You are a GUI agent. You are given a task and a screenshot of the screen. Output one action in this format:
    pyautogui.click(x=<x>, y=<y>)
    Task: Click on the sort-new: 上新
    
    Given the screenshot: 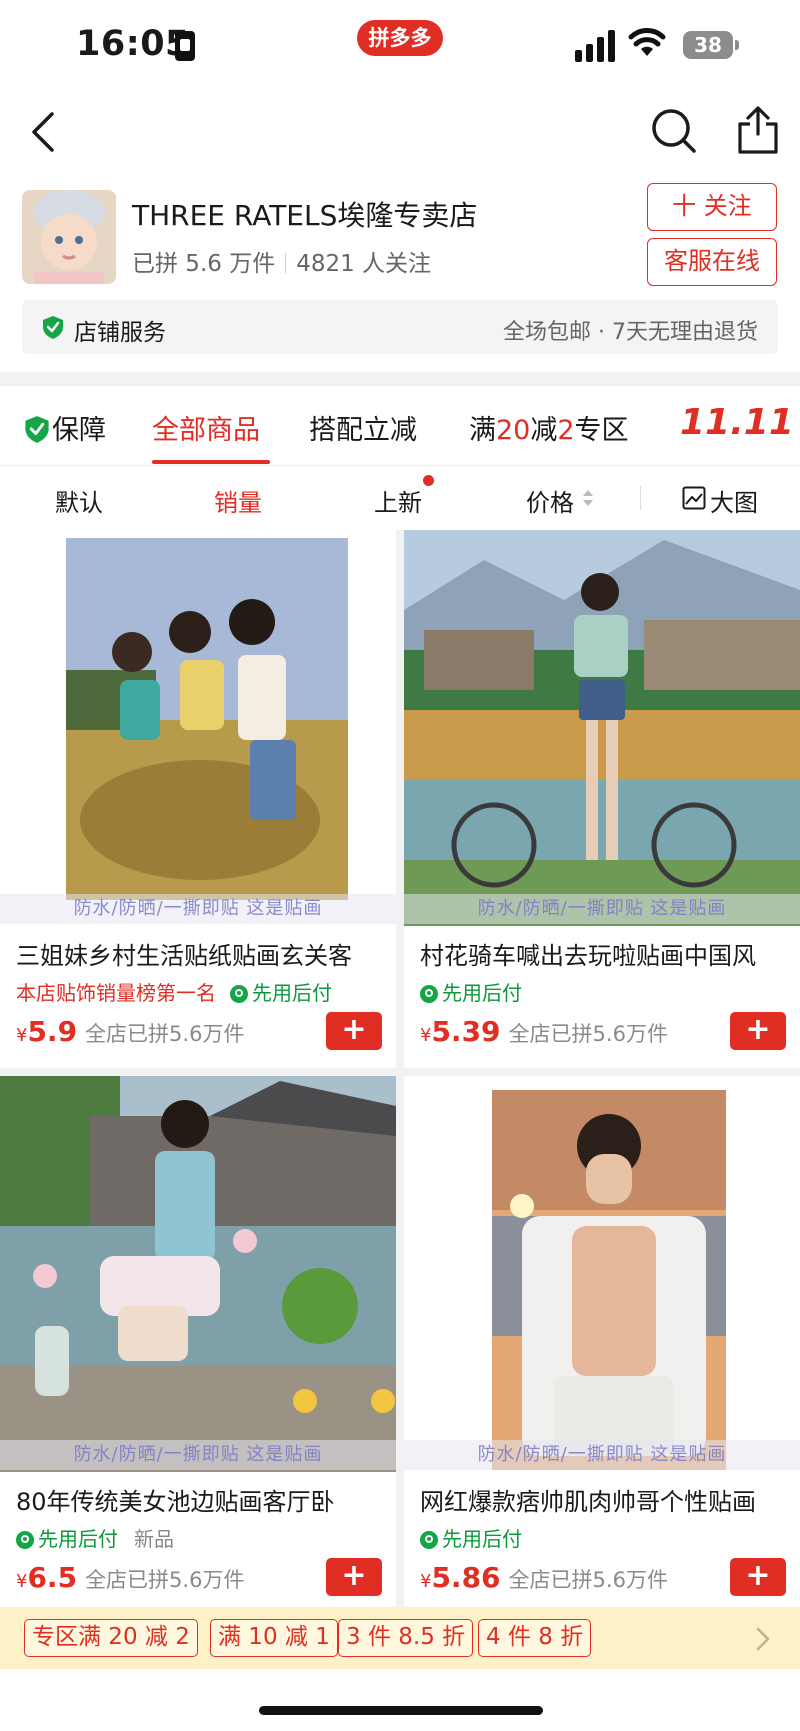 What is the action you would take?
    pyautogui.click(x=398, y=500)
    